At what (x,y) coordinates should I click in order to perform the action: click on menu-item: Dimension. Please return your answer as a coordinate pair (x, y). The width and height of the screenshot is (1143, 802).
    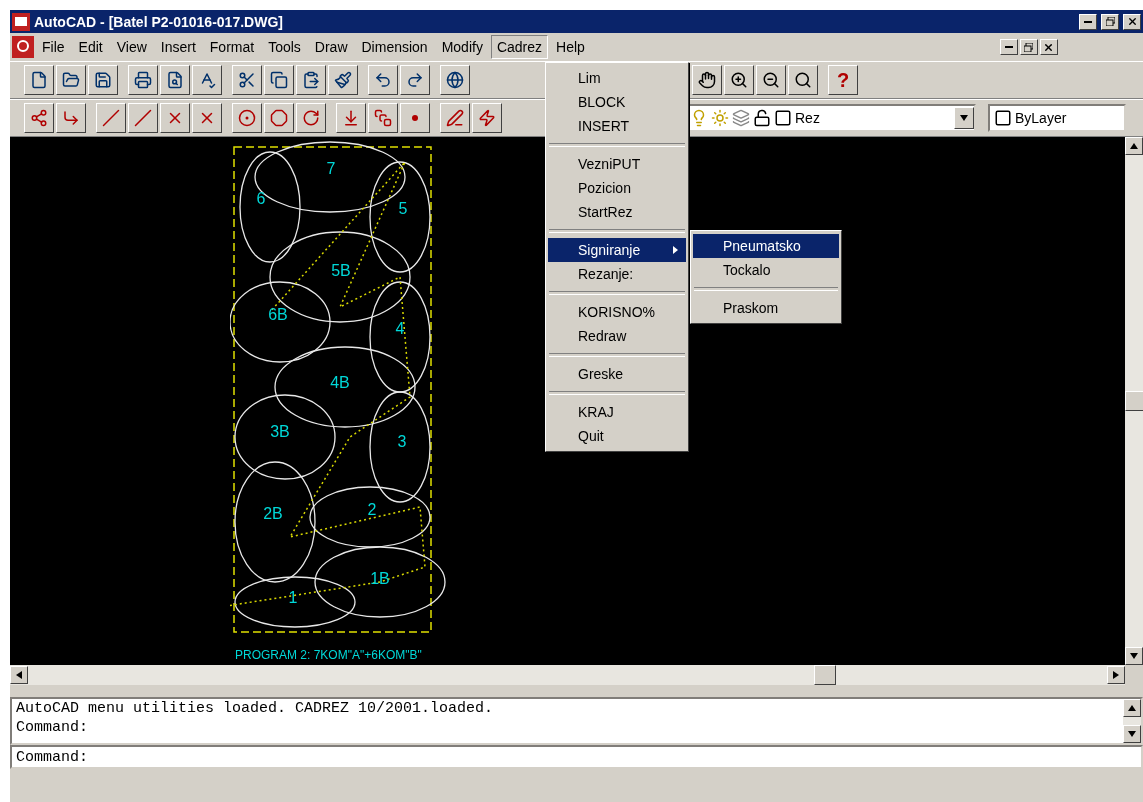
    Looking at the image, I should click on (394, 47).